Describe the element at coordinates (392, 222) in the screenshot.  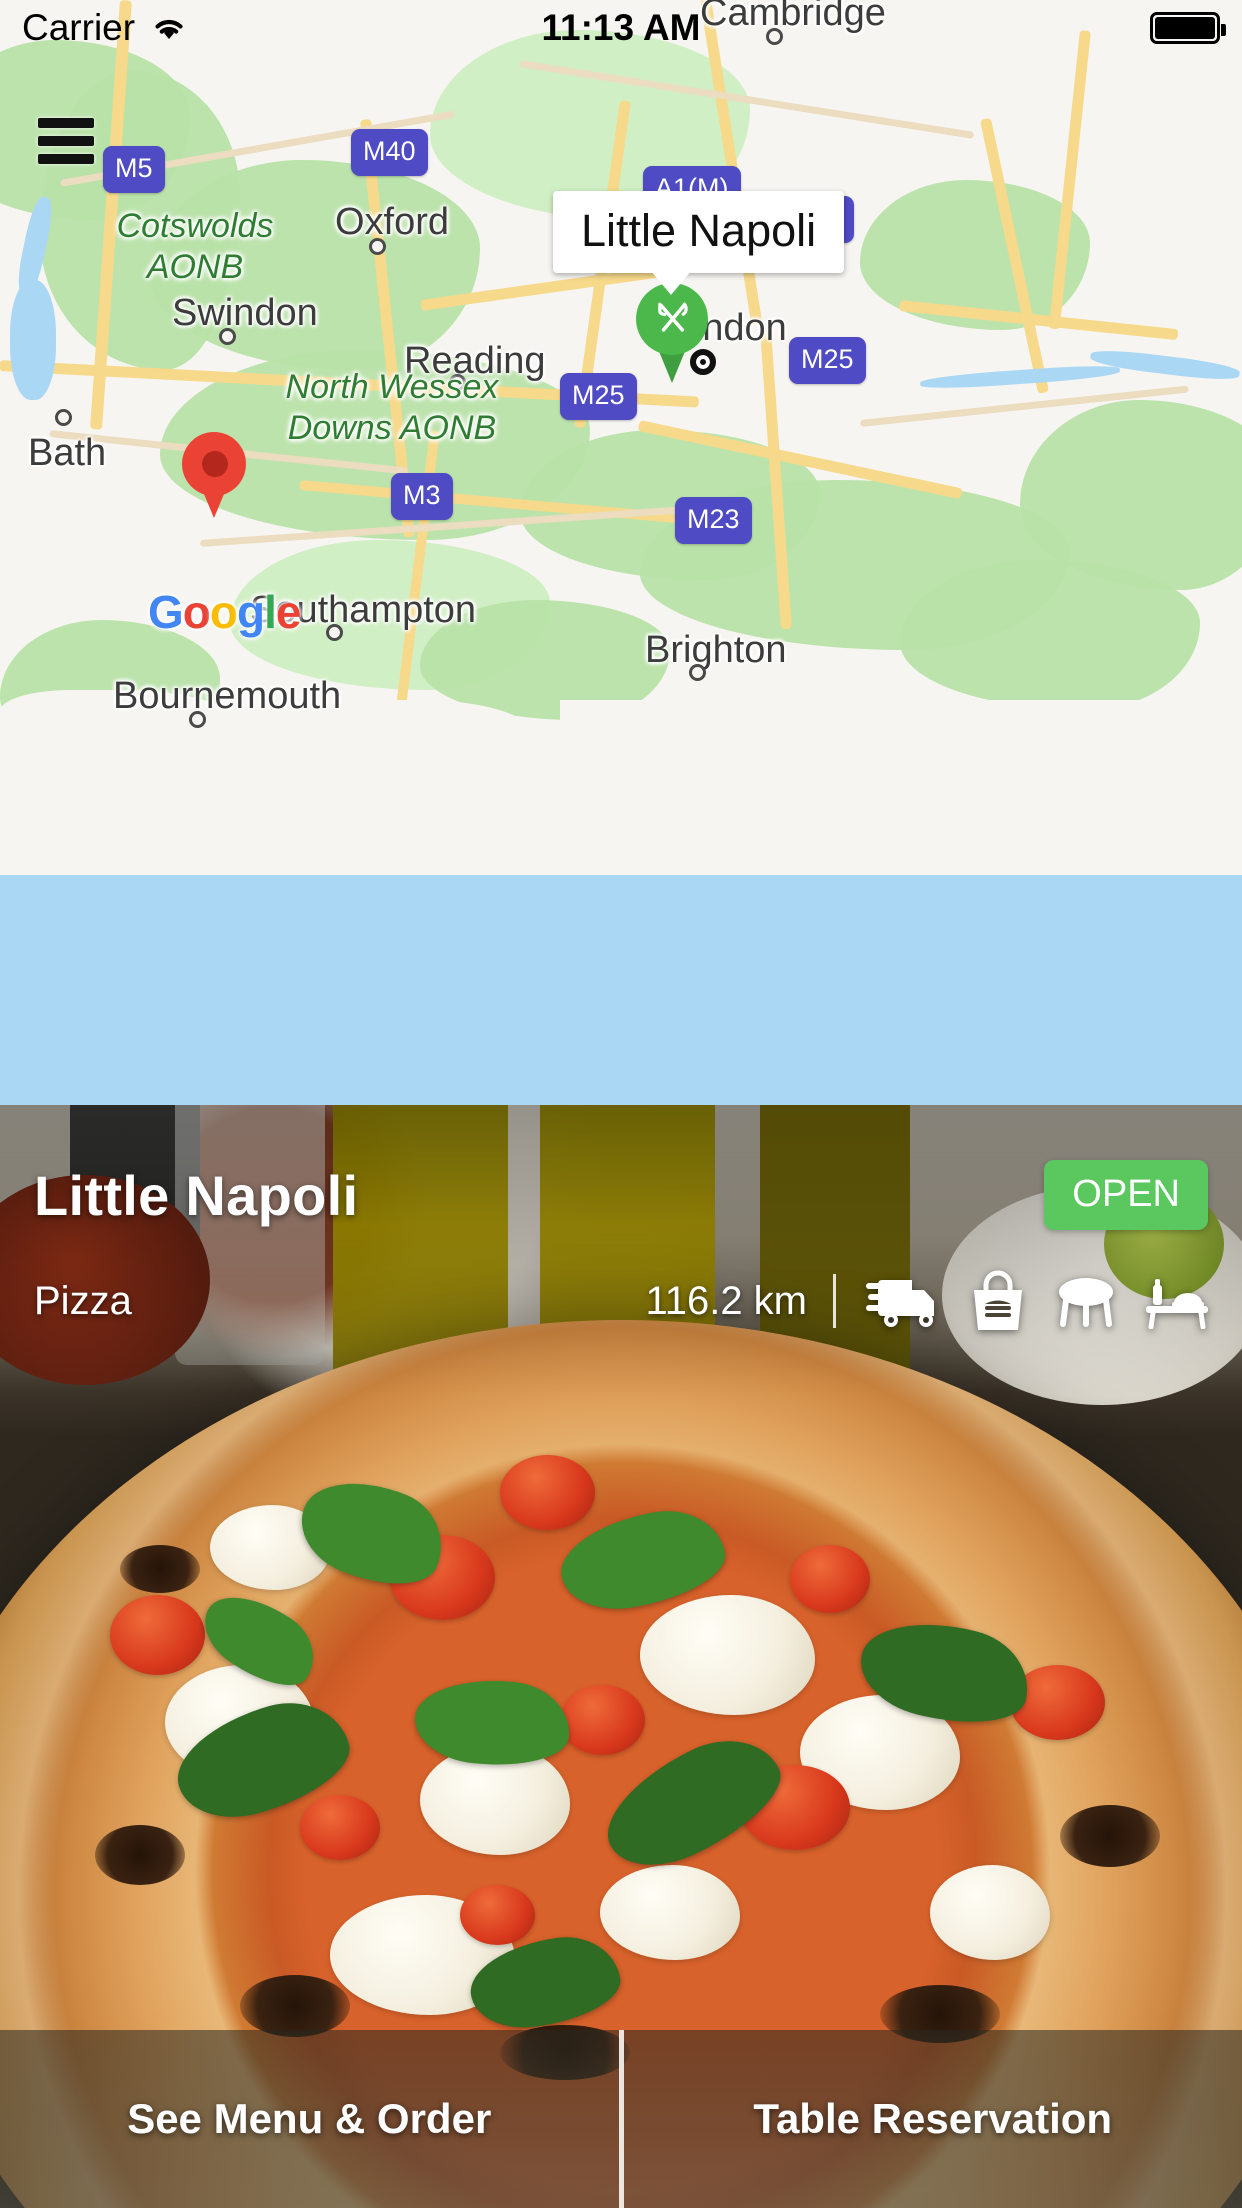
I see `map-label-oxford: Oxford` at that location.